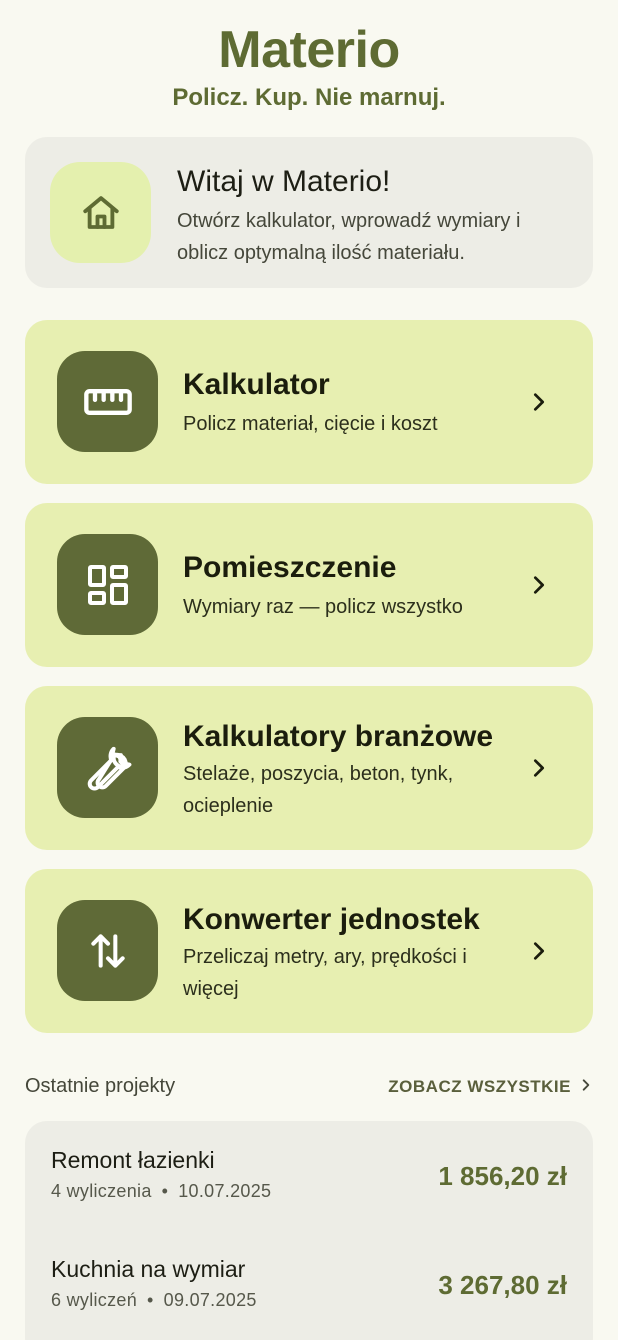 The image size is (618, 1340). I want to click on project-price: 1 856,20 zł, so click(502, 1176).